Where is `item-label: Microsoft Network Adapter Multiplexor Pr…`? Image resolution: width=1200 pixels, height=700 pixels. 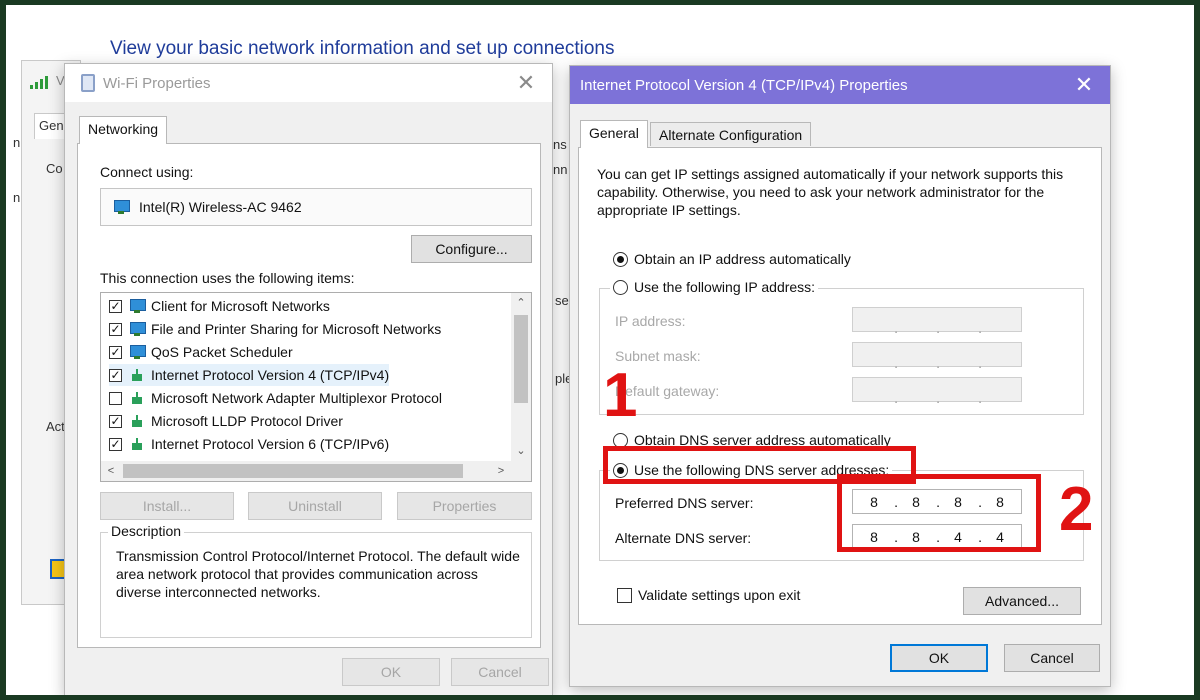 item-label: Microsoft Network Adapter Multiplexor Pr… is located at coordinates (296, 398).